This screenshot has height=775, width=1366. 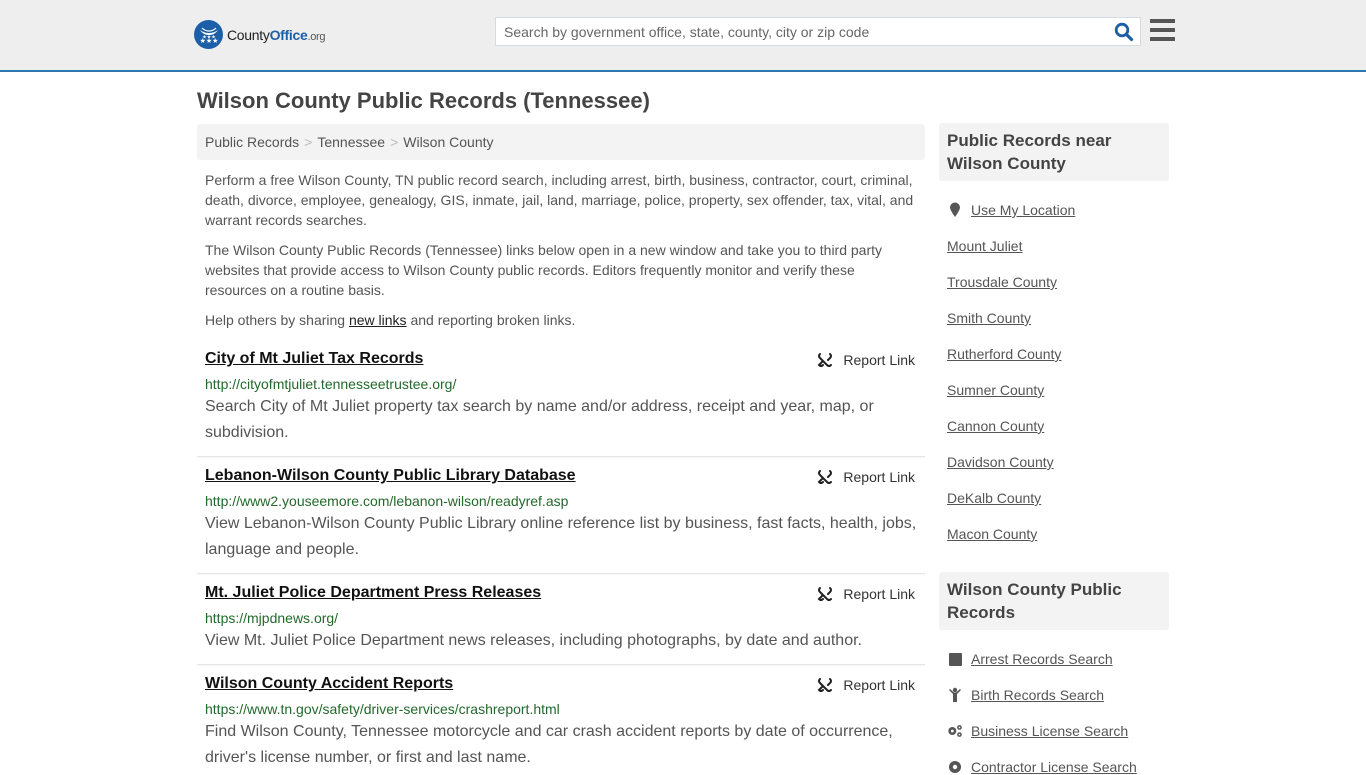 I want to click on search-icon, so click(x=1124, y=32).